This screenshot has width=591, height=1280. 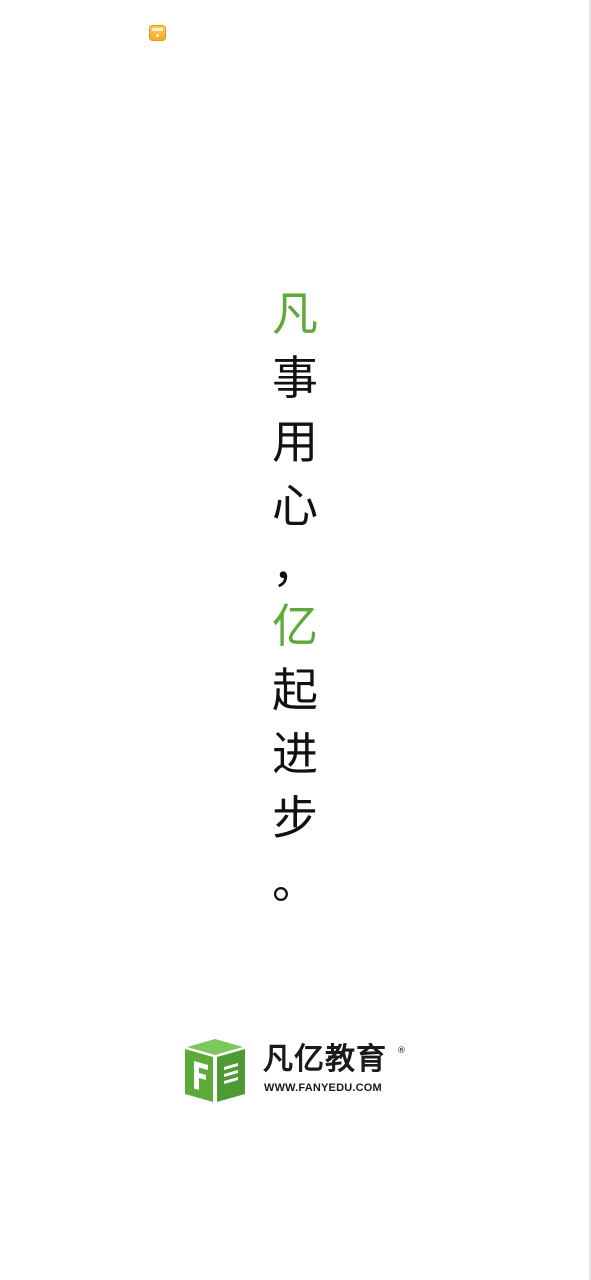 I want to click on slogan-char: 亿, so click(x=295, y=626).